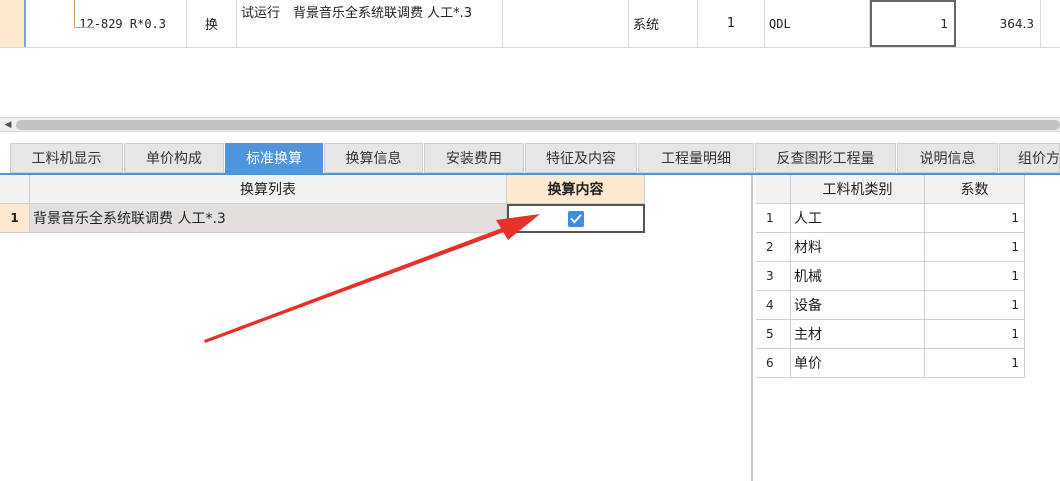 This screenshot has width=1060, height=481. Describe the element at coordinates (817, 23) in the screenshot. I see `qdl-cell: QDL` at that location.